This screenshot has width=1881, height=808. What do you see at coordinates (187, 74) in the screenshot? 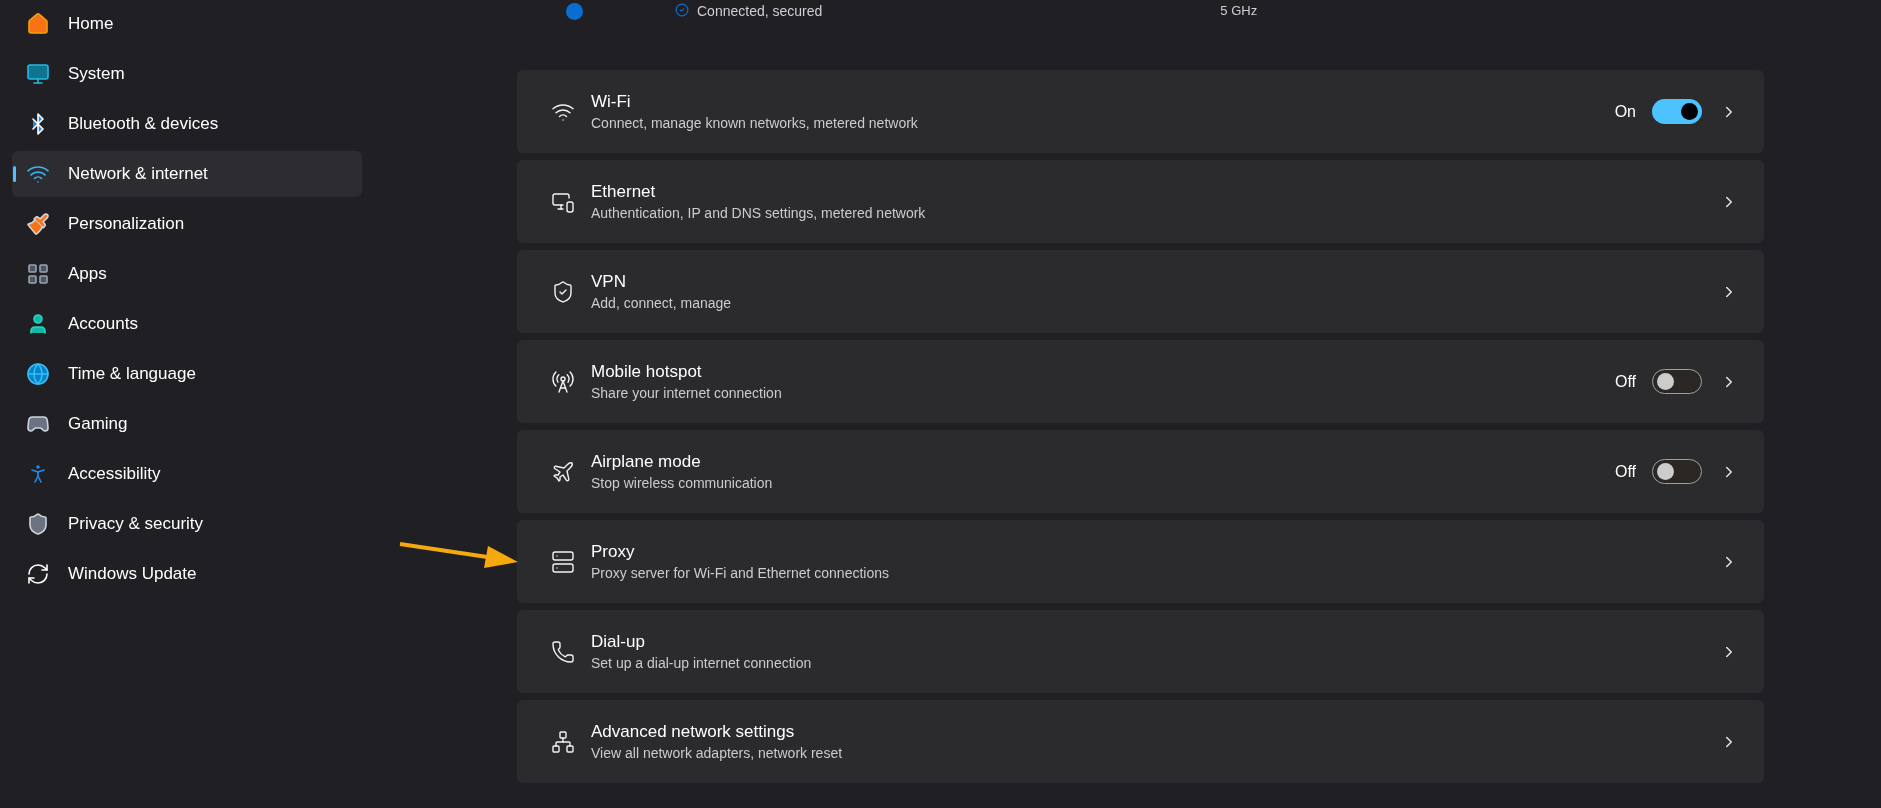
I see `sidebar-item: System` at bounding box center [187, 74].